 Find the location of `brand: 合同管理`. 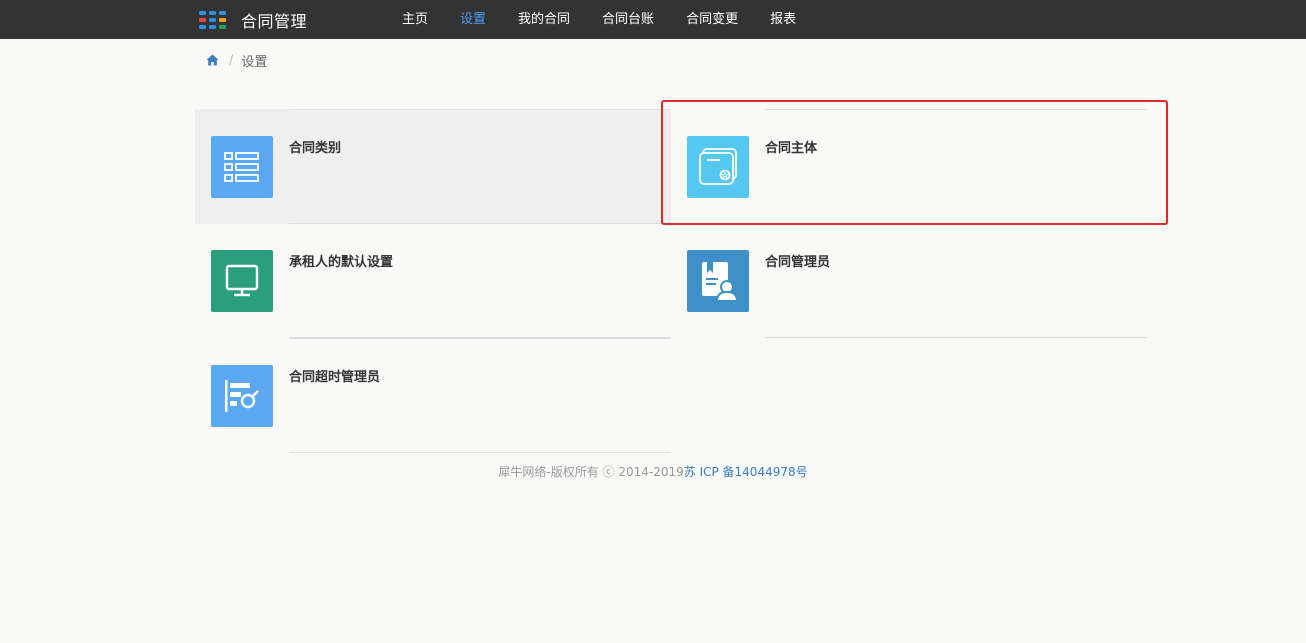

brand: 合同管理 is located at coordinates (253, 20).